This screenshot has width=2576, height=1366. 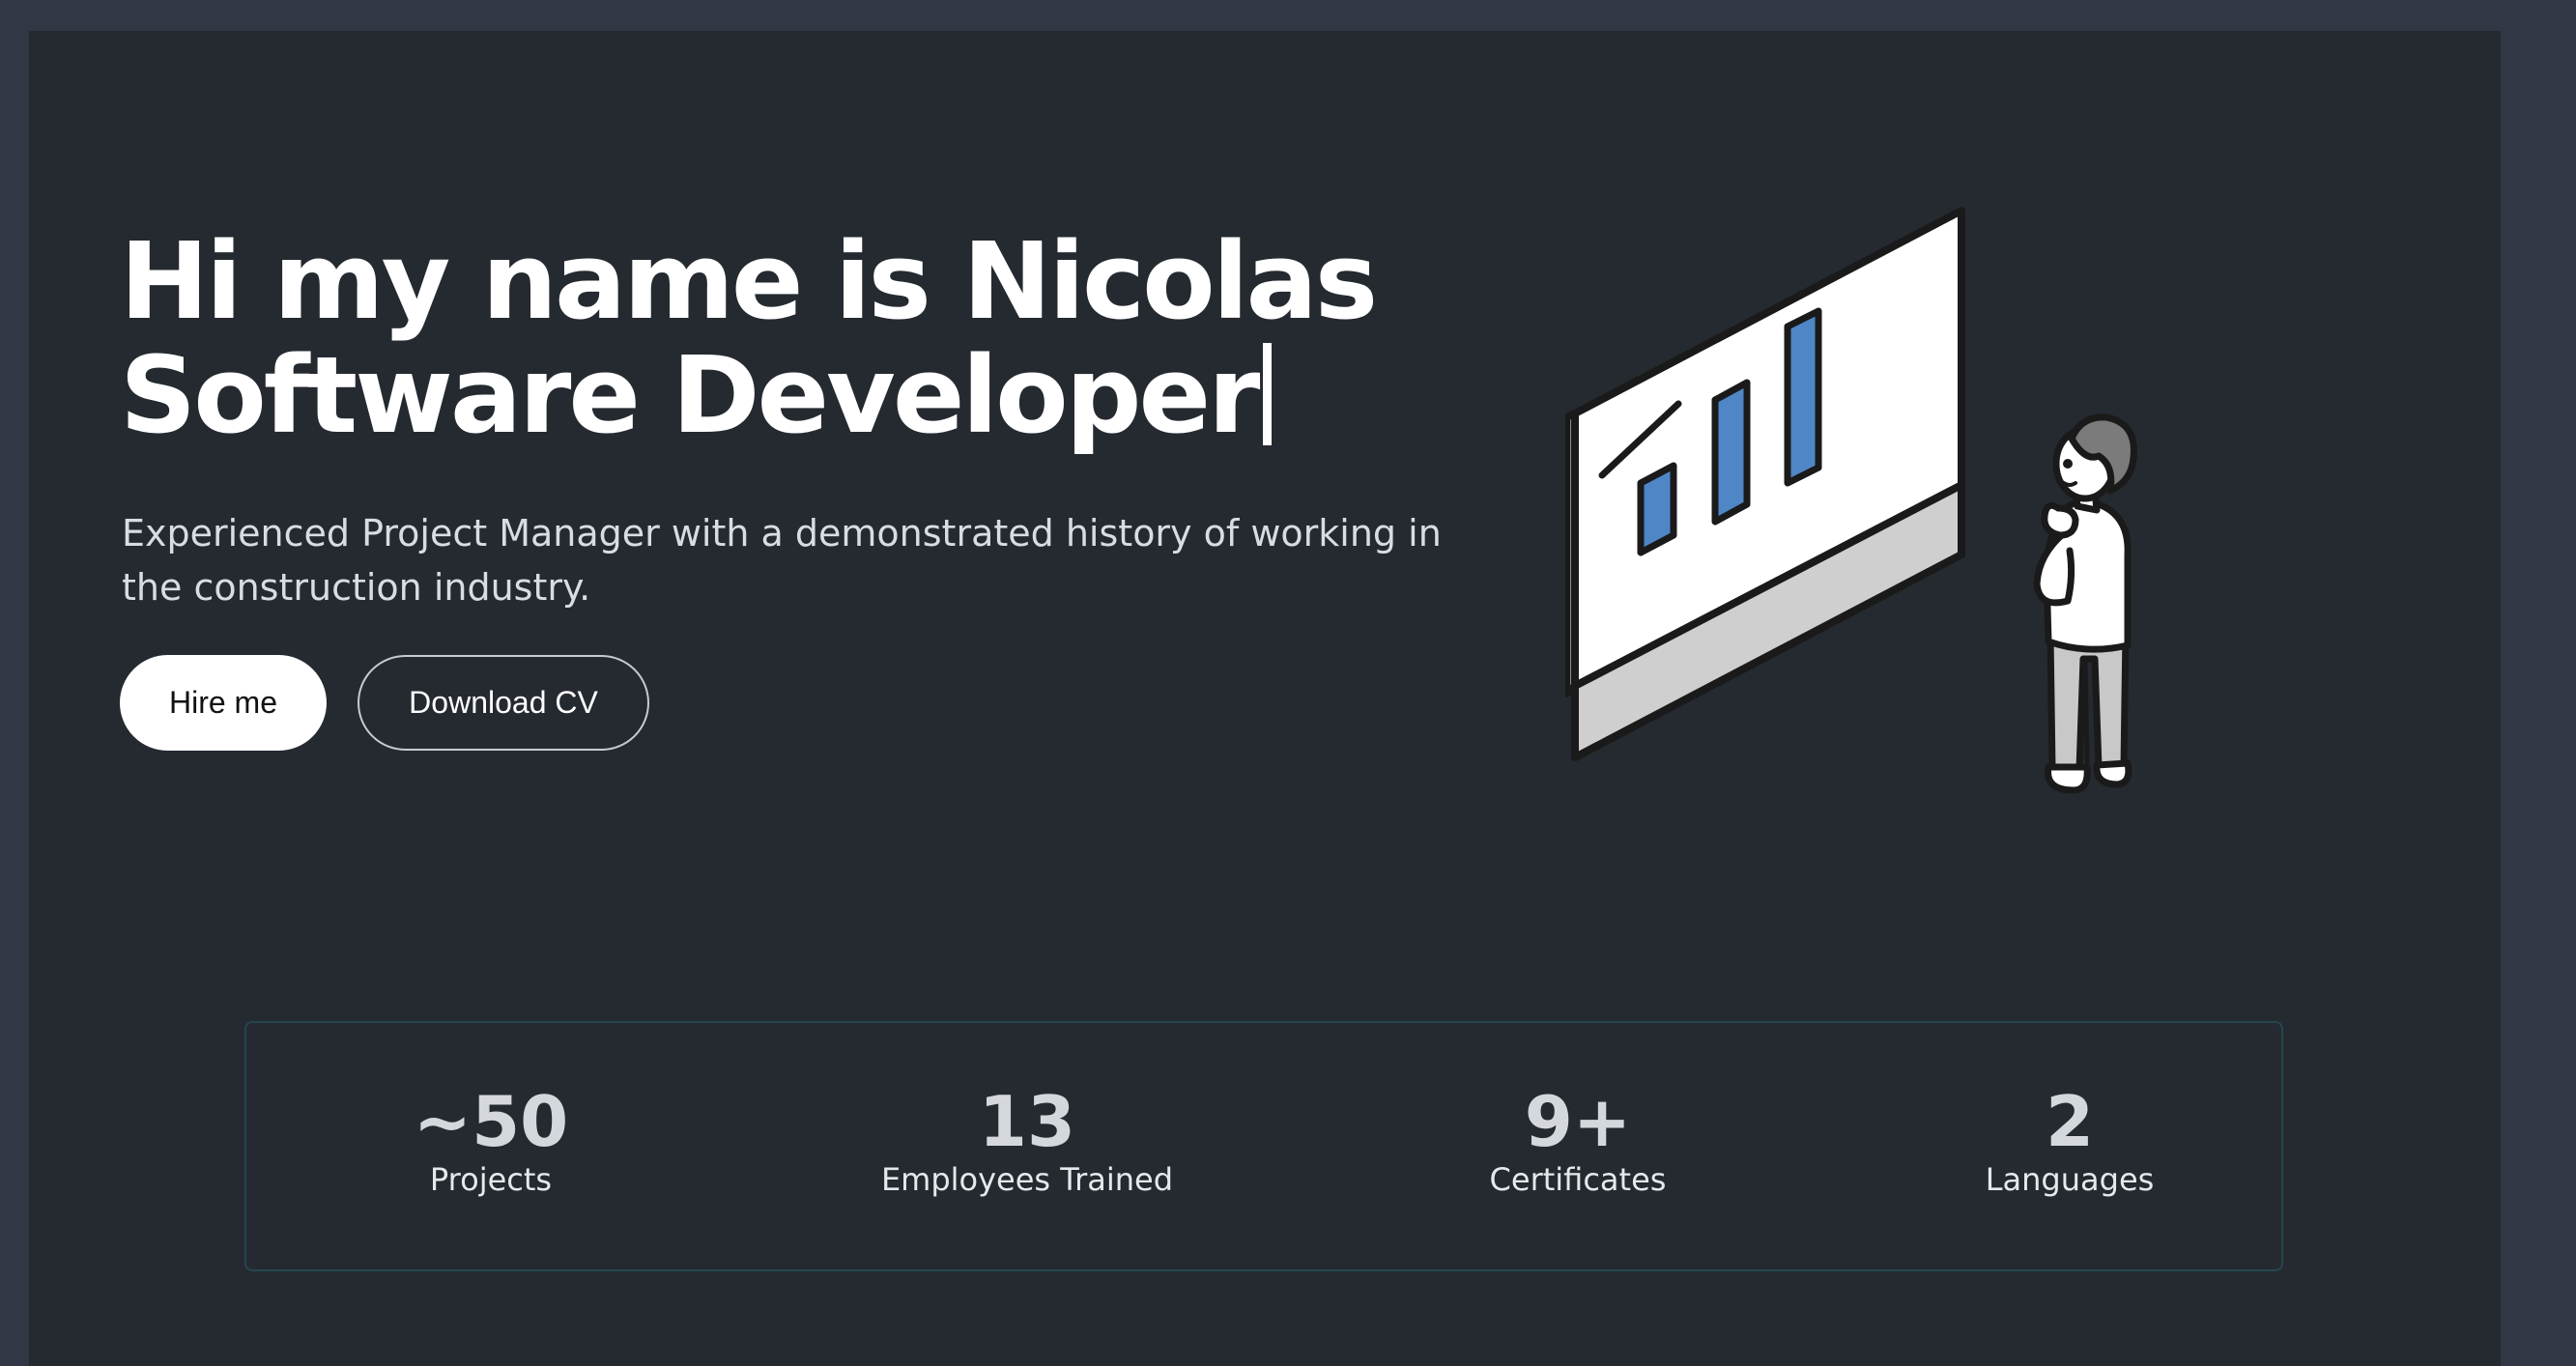 I want to click on hero-title-role-line: Software Developer, so click(x=748, y=395).